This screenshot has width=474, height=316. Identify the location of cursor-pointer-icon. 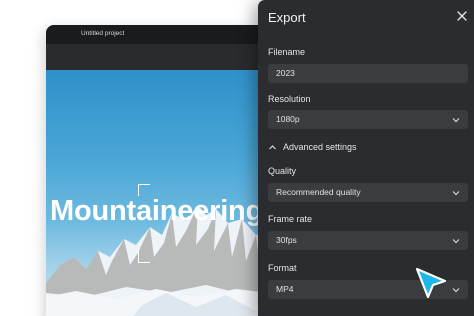
(431, 283).